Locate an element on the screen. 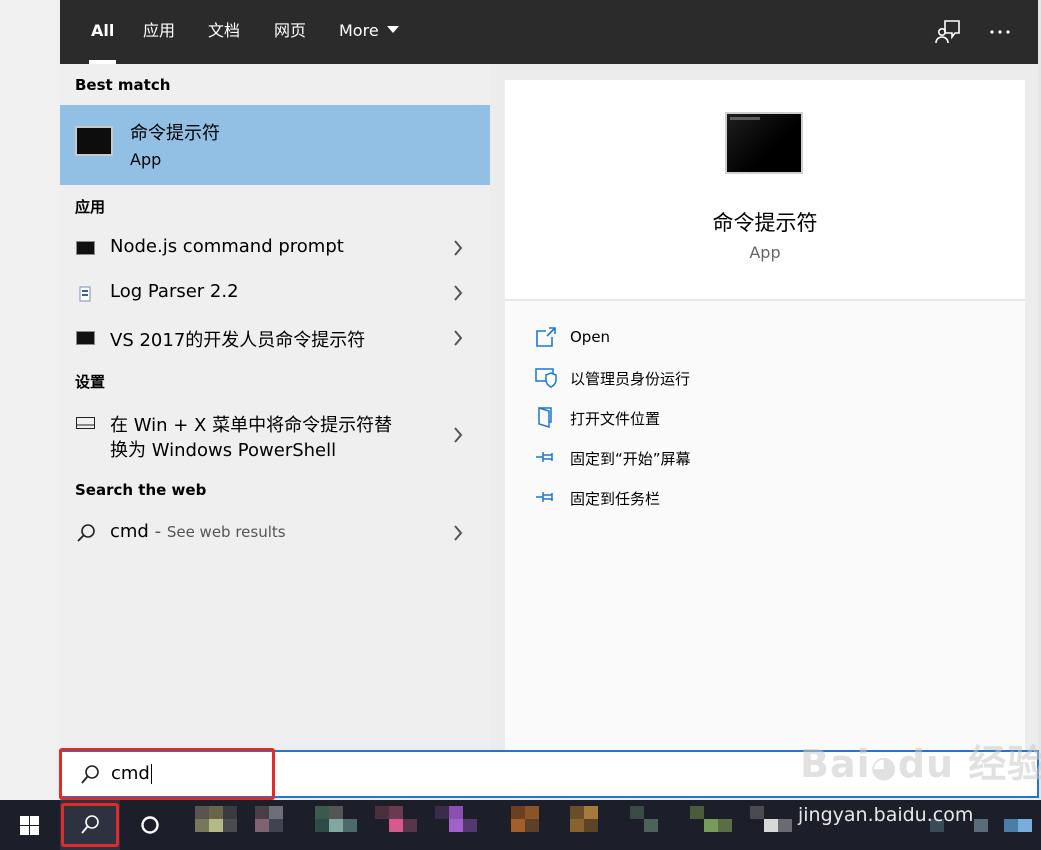  start-button is located at coordinates (30, 825).